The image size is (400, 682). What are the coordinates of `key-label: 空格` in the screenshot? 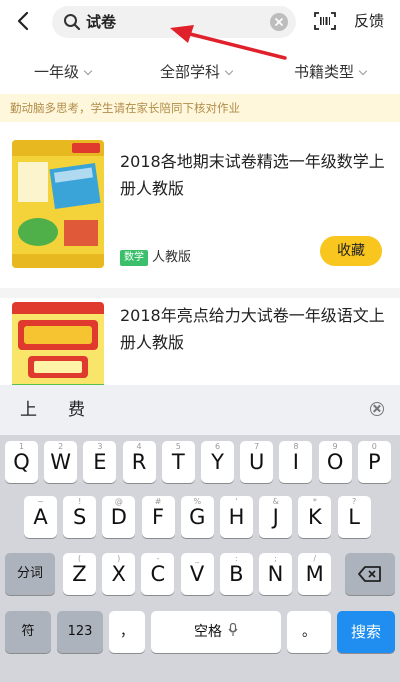 It's located at (208, 632).